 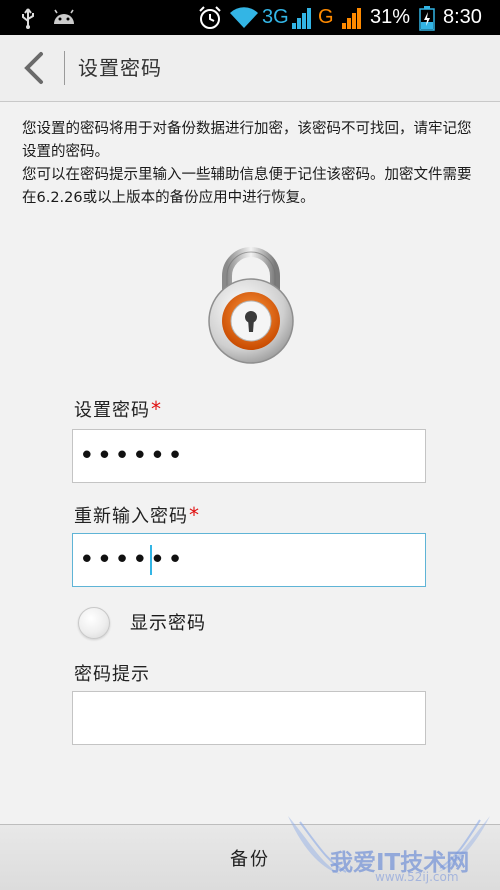 What do you see at coordinates (120, 68) in the screenshot?
I see `page-title: 设置密码` at bounding box center [120, 68].